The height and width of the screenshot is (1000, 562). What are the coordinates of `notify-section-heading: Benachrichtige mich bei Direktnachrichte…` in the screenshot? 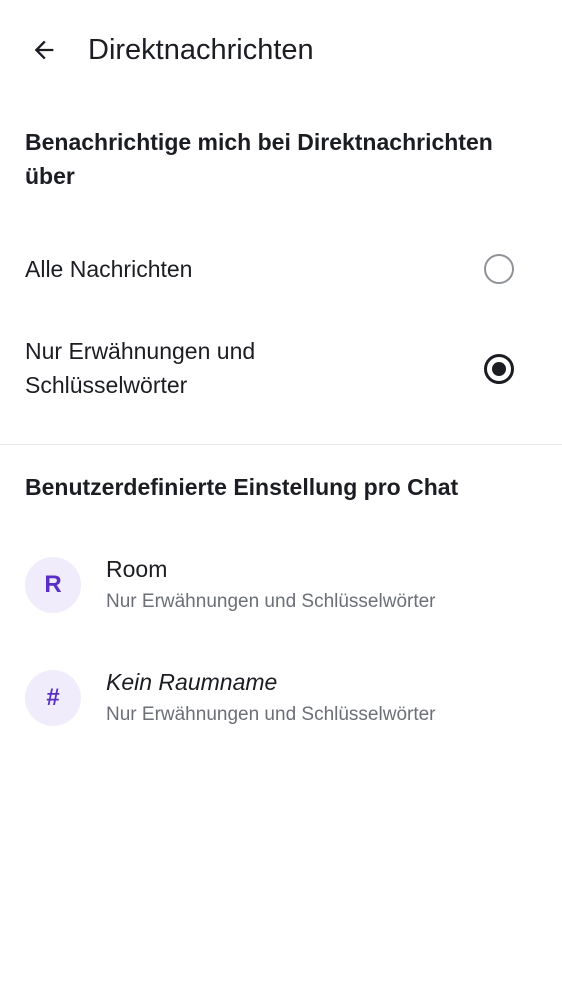 It's located at (259, 159).